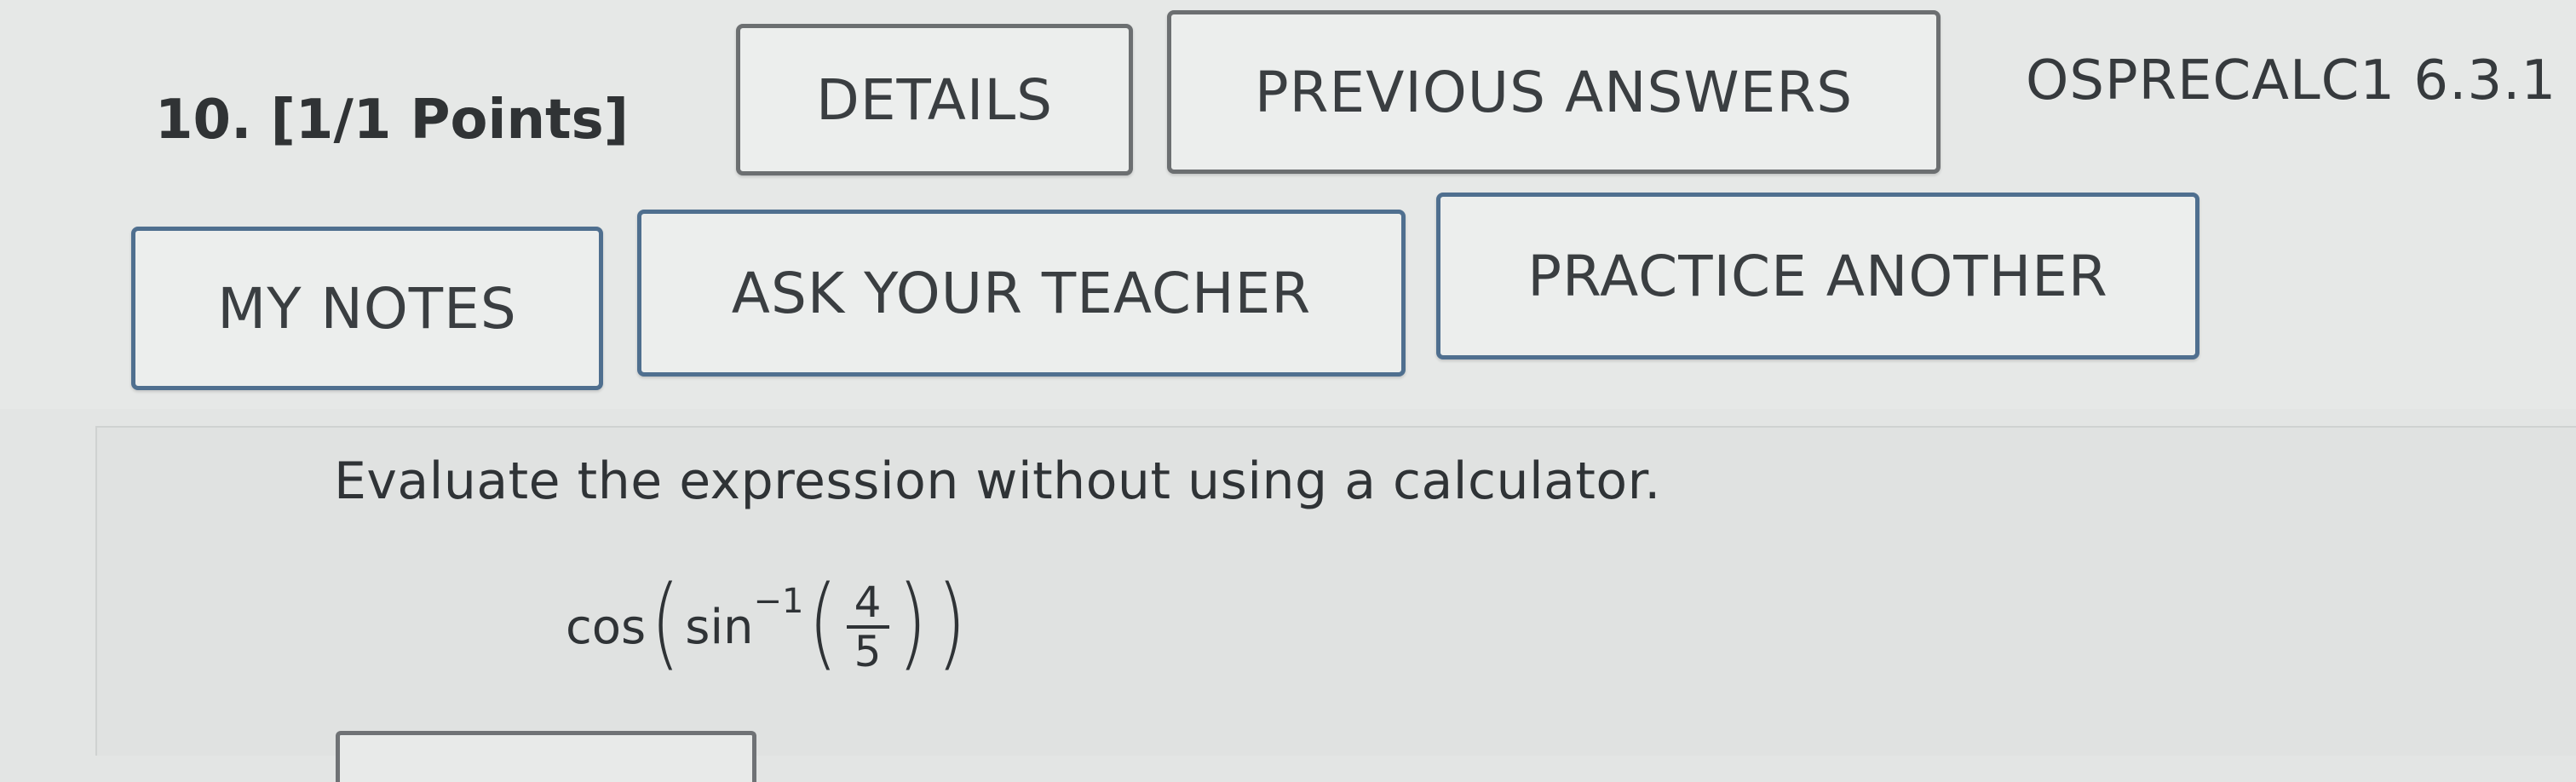  Describe the element at coordinates (392, 120) in the screenshot. I see `question-number-points: 10. [1/1 Points]` at that location.